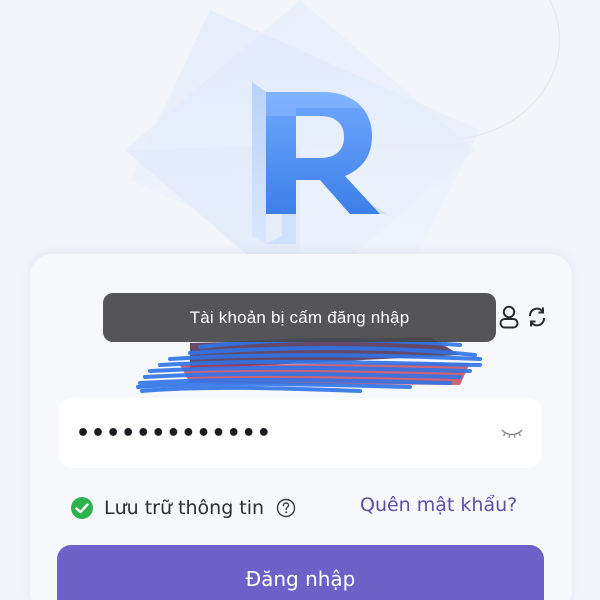 The height and width of the screenshot is (600, 600). Describe the element at coordinates (438, 505) in the screenshot. I see `forgot-password-link: Quên mật khẩu?` at that location.